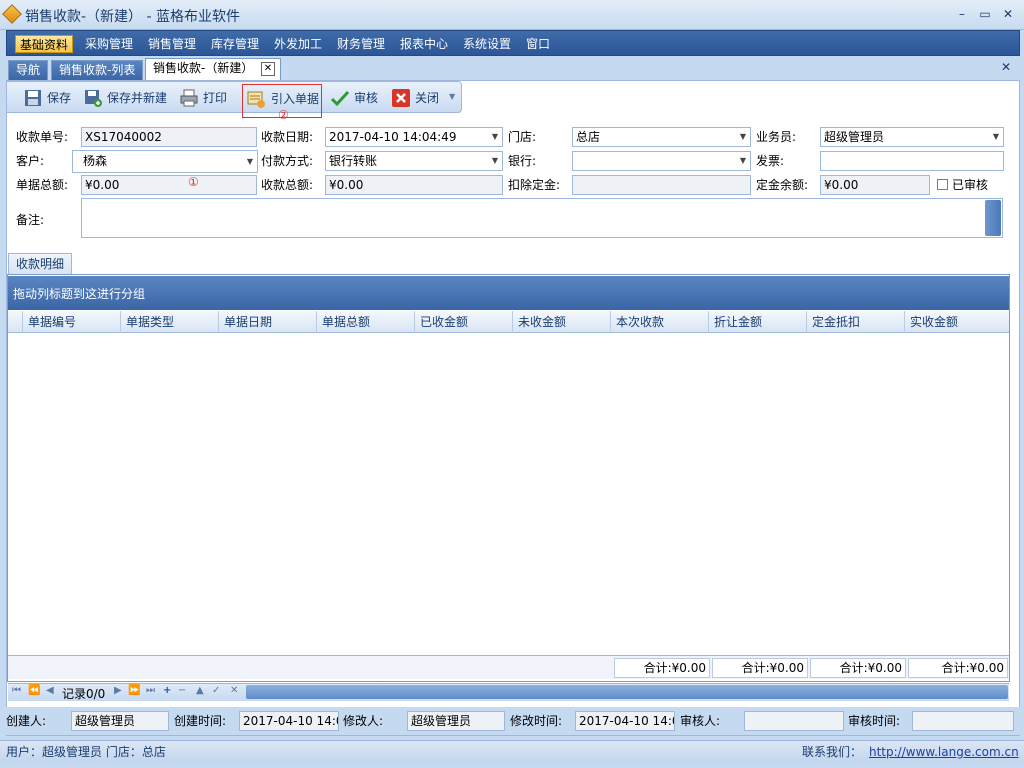 This screenshot has height=768, width=1024. What do you see at coordinates (661, 161) in the screenshot?
I see `bank-select: ▼` at bounding box center [661, 161].